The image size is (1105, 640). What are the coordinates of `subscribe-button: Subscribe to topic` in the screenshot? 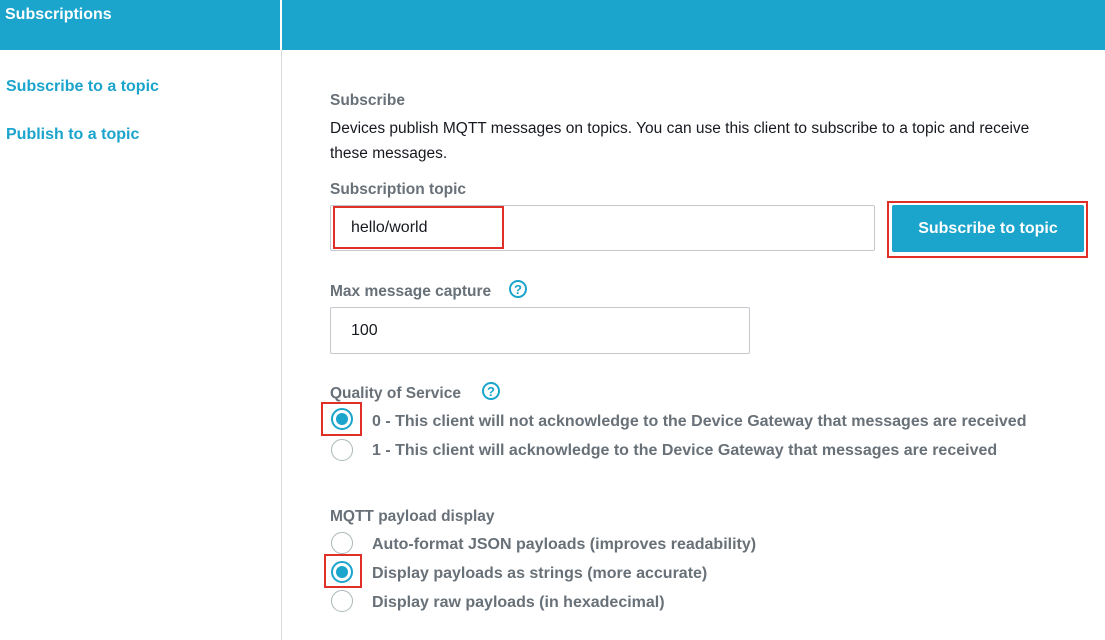 It's located at (988, 228).